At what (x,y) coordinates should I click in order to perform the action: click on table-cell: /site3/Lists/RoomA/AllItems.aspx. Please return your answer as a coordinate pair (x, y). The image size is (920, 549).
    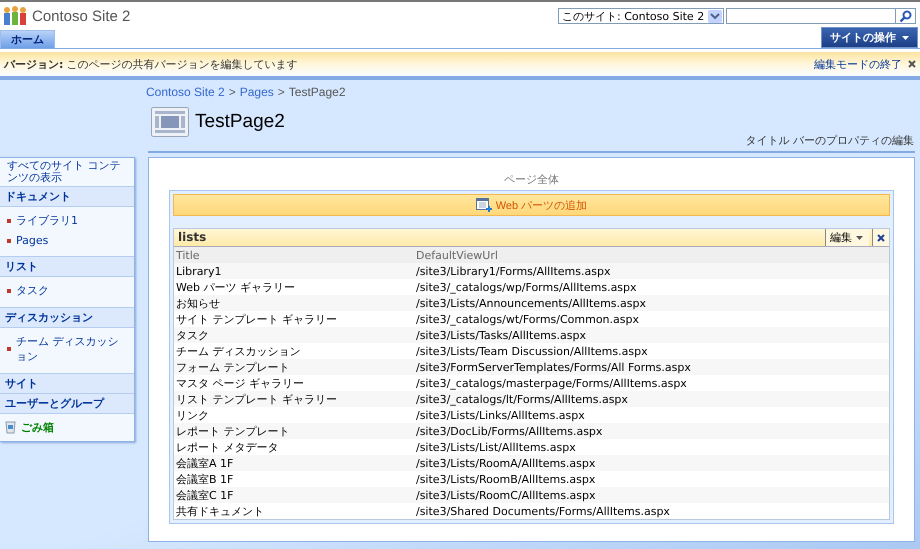
    Looking at the image, I should click on (651, 463).